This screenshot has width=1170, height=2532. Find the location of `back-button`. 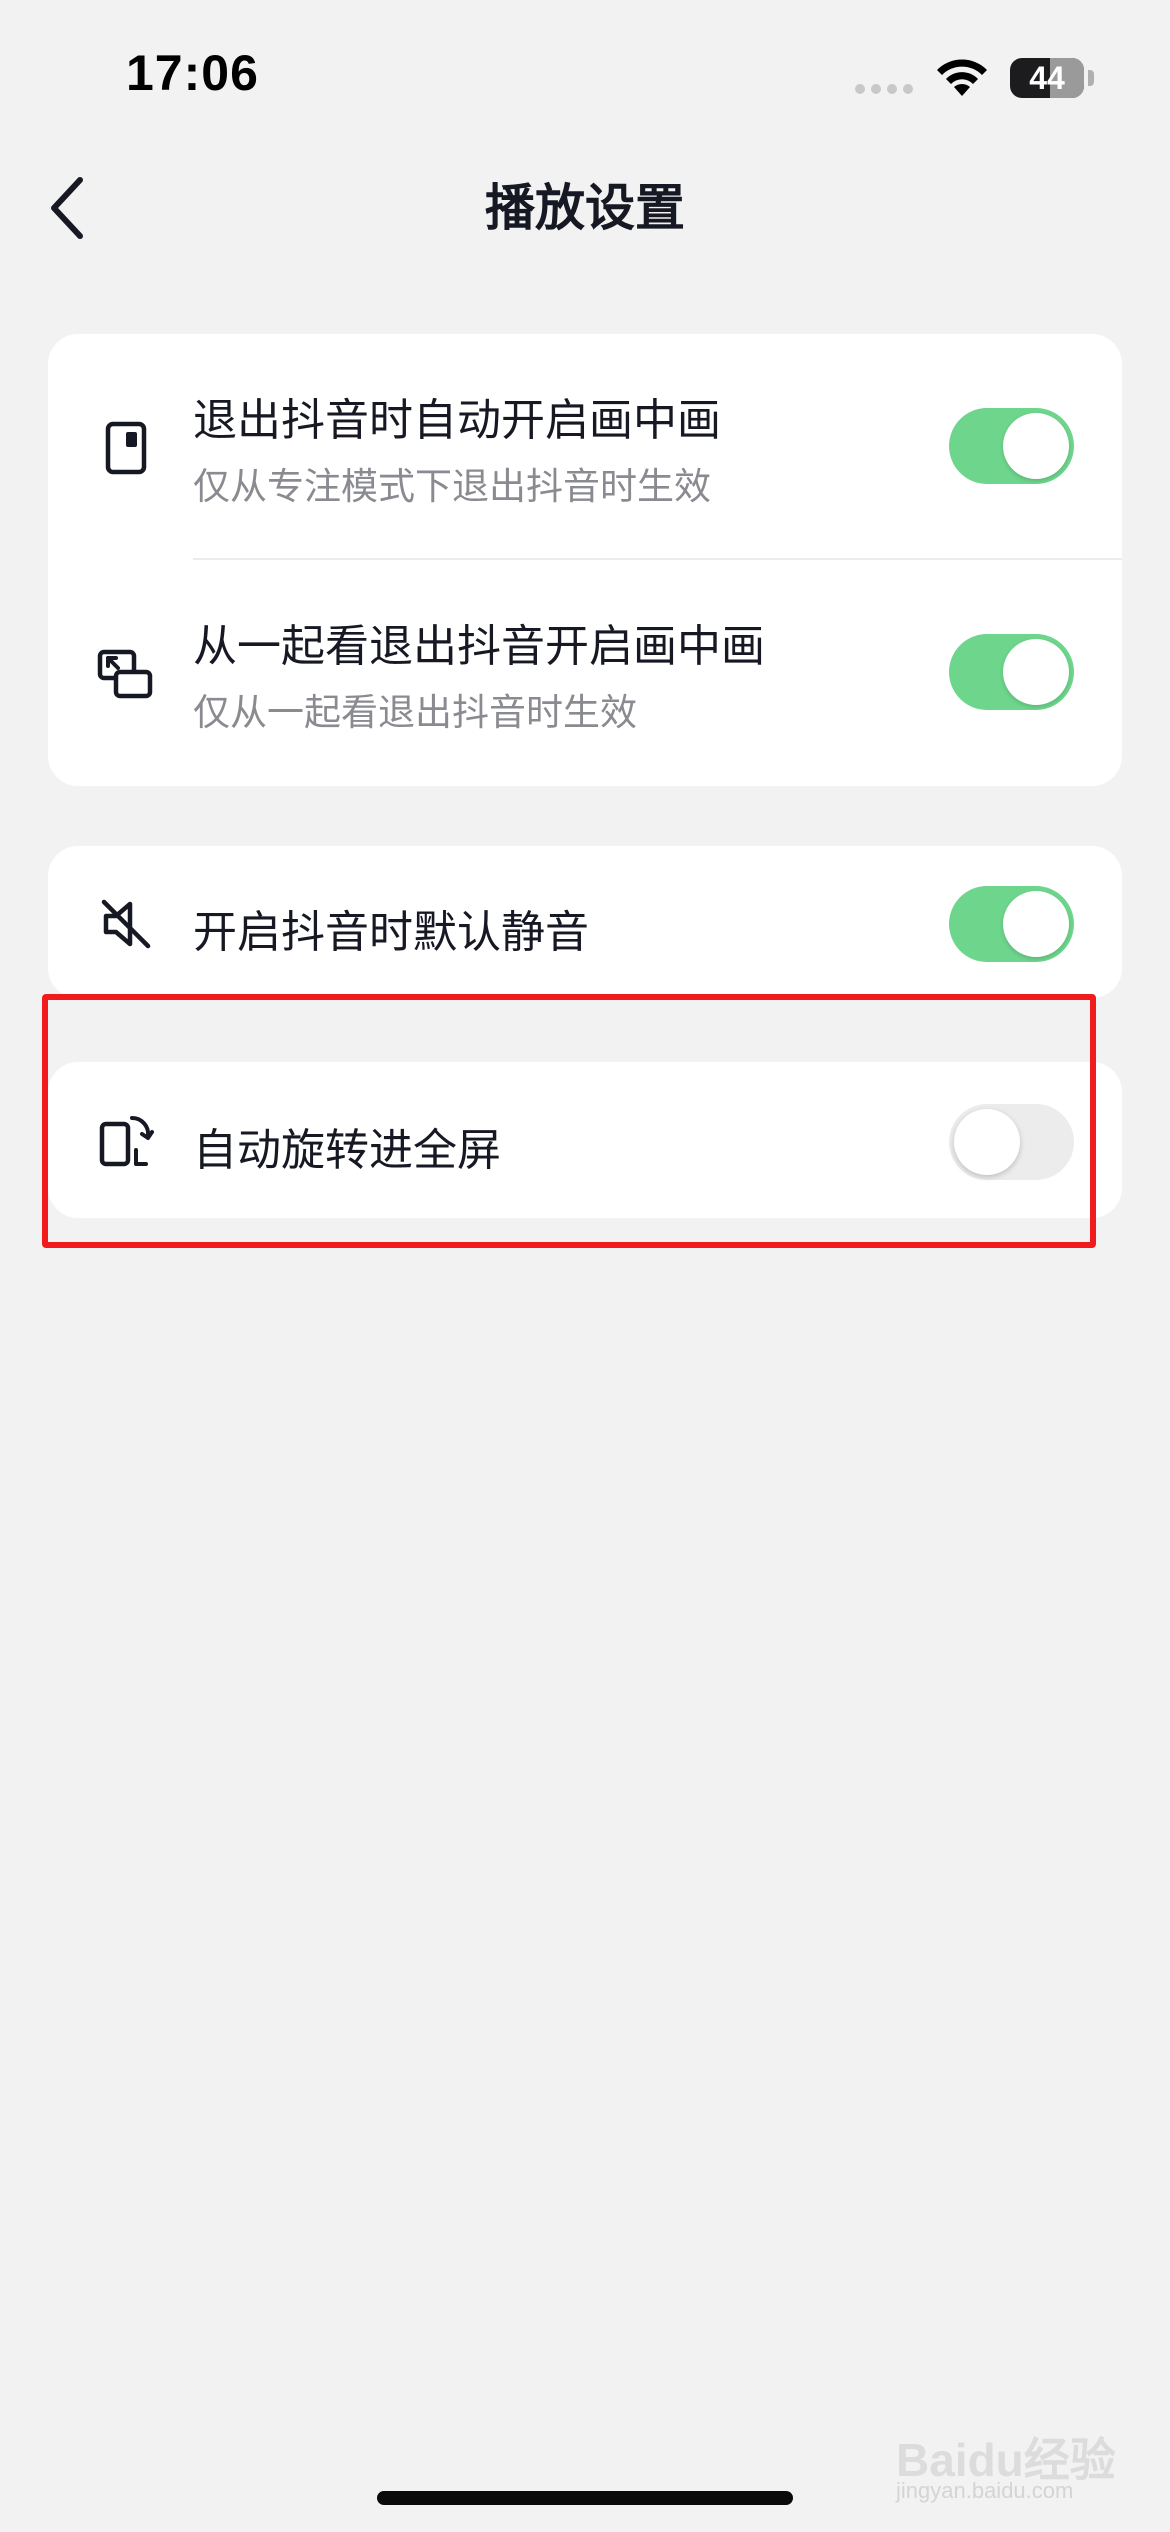

back-button is located at coordinates (69, 208).